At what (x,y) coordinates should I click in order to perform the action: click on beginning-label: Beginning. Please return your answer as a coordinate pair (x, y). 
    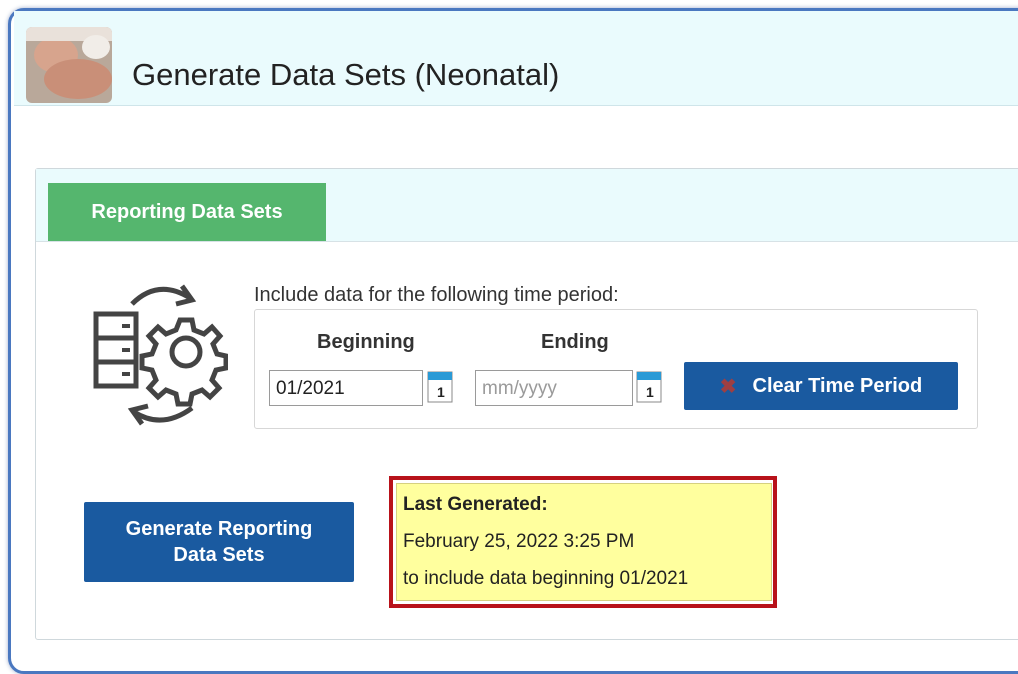
    Looking at the image, I should click on (366, 342).